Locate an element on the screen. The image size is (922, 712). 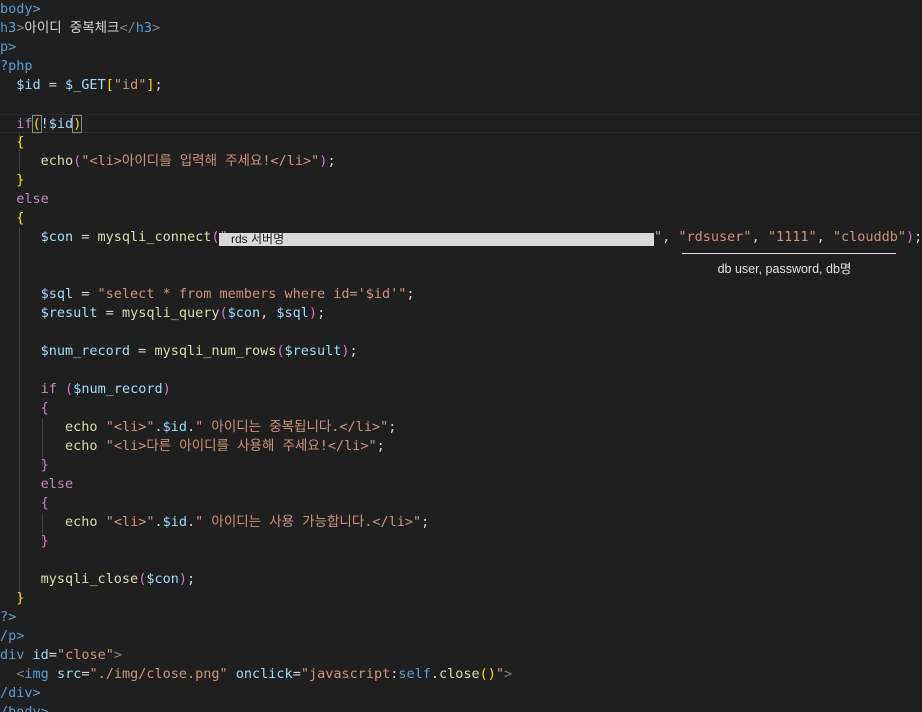
code-line-php-close: ?> is located at coordinates (8, 617).